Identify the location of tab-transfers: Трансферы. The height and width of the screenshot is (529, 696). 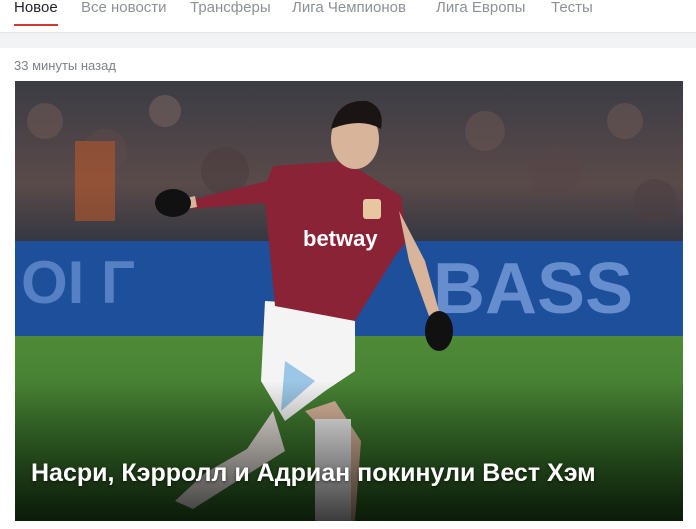
(230, 15).